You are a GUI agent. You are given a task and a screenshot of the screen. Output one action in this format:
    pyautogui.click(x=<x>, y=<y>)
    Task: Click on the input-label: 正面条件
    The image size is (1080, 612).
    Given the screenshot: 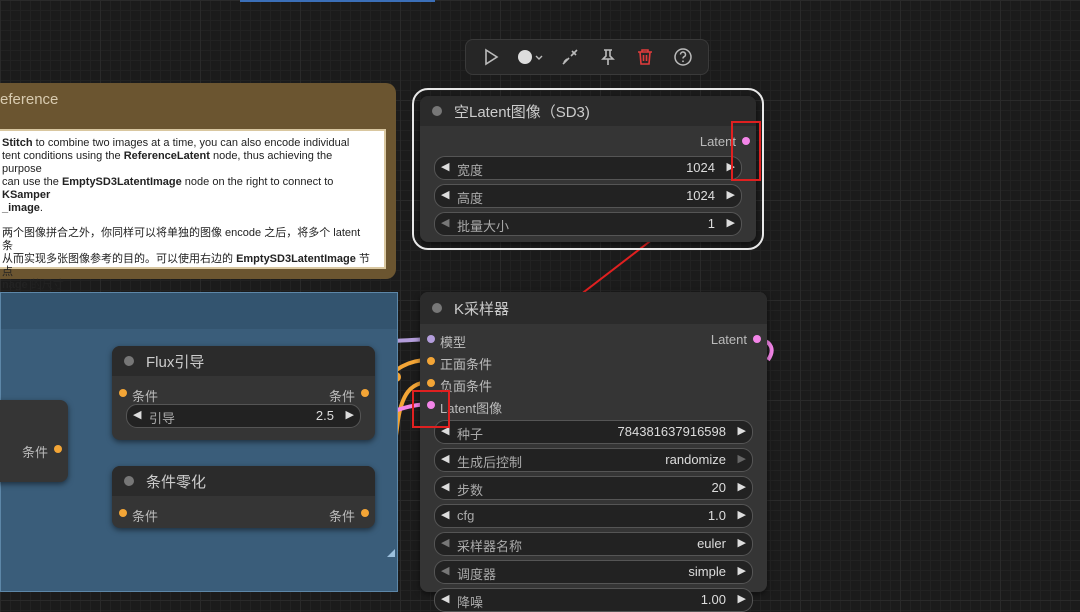 What is the action you would take?
    pyautogui.click(x=466, y=364)
    